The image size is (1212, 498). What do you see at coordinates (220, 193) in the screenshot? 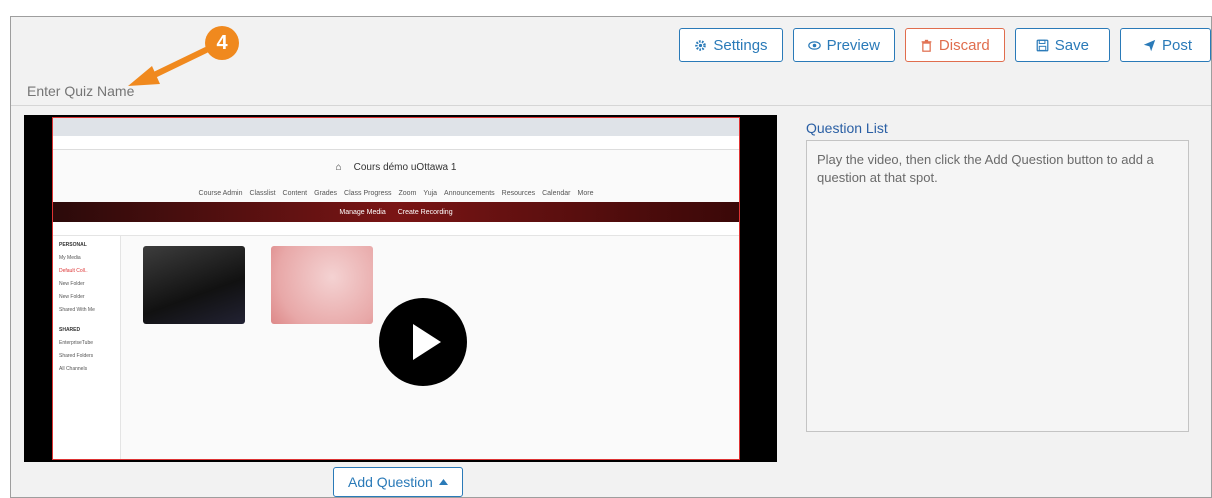
I see `nav-item: Course Admin` at bounding box center [220, 193].